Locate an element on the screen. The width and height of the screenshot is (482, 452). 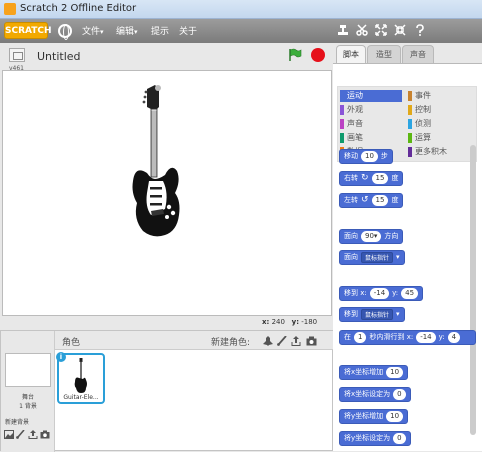
block-goto-xy: 移到 x: -14 y: 45 is located at coordinates (381, 293).